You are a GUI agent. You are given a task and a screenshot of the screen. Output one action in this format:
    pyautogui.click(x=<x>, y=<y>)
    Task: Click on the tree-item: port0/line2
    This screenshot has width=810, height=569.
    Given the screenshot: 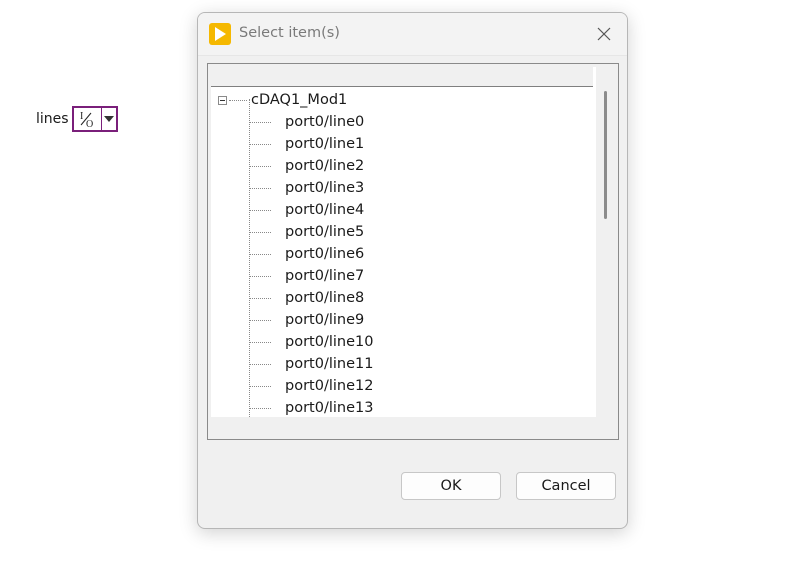 What is the action you would take?
    pyautogui.click(x=311, y=166)
    